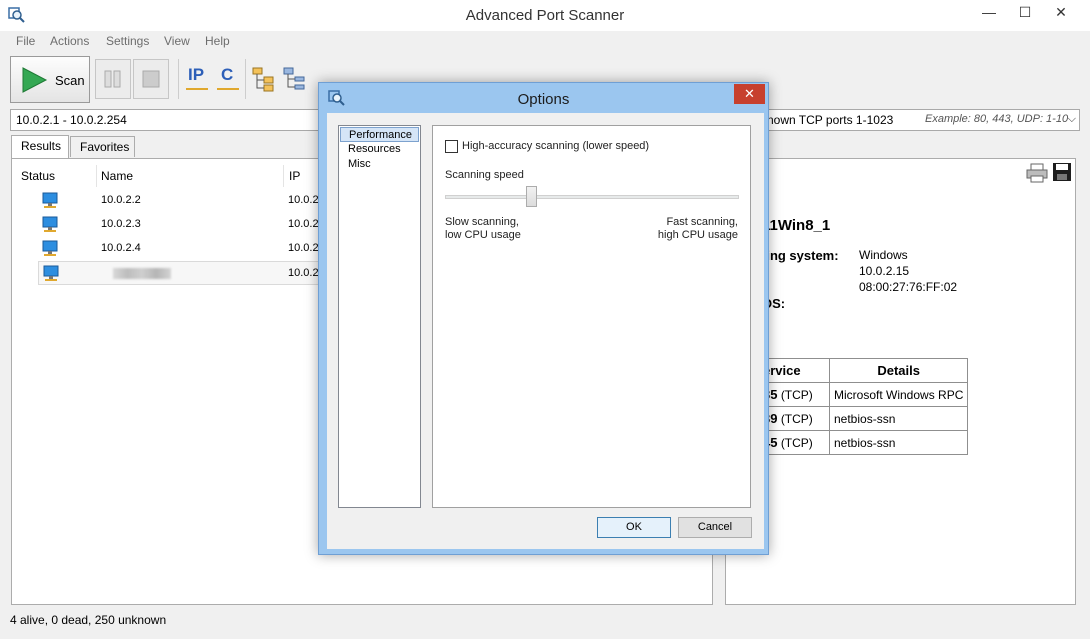 The width and height of the screenshot is (1090, 639). I want to click on menu-help: Help, so click(217, 41).